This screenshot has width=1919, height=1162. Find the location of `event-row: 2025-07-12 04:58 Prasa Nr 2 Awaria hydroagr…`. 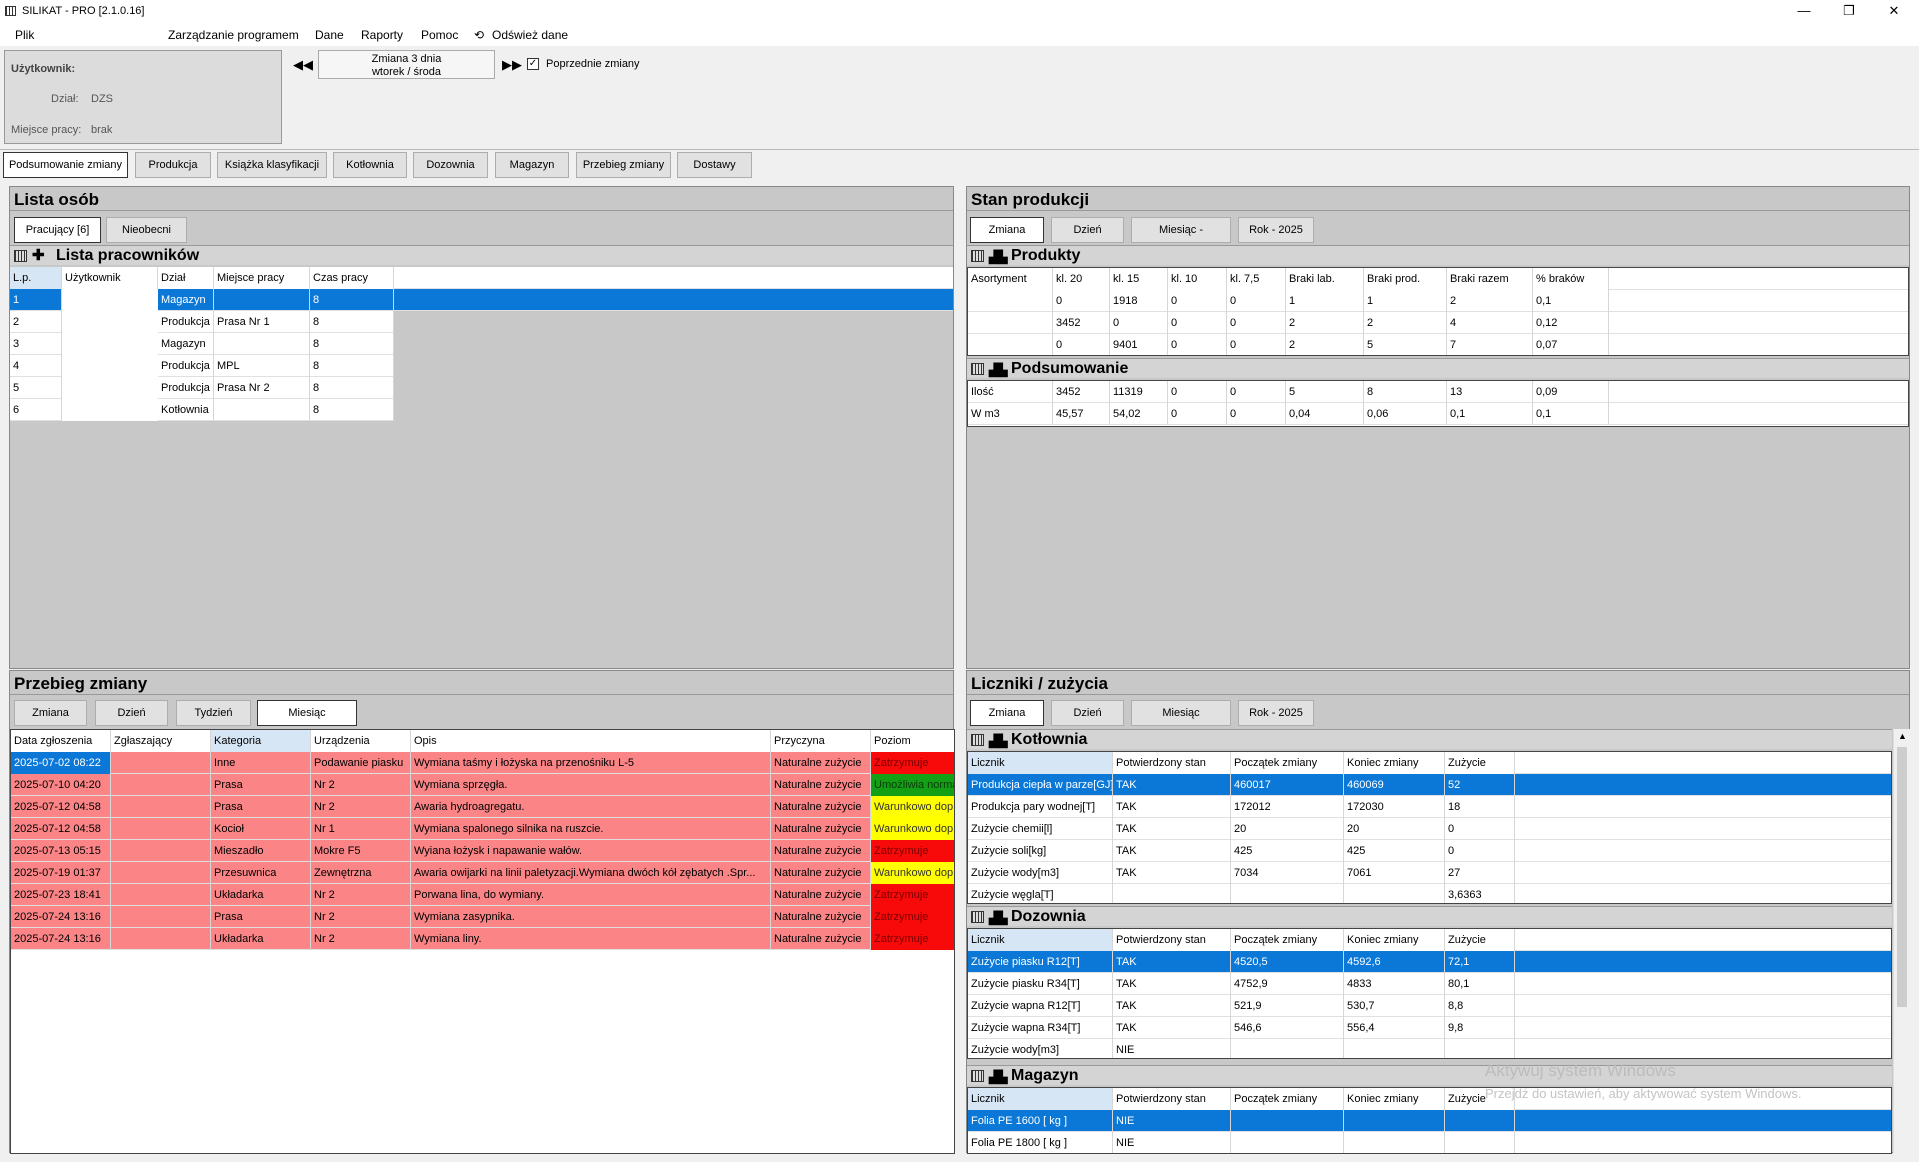

event-row: 2025-07-12 04:58 Prasa Nr 2 Awaria hydroagr… is located at coordinates (482, 807).